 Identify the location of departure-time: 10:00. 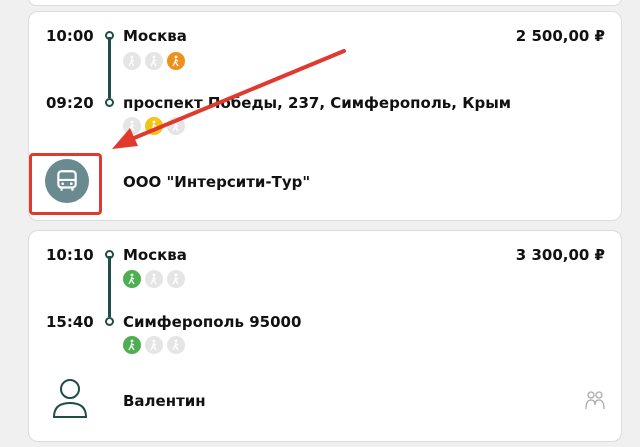
(70, 36).